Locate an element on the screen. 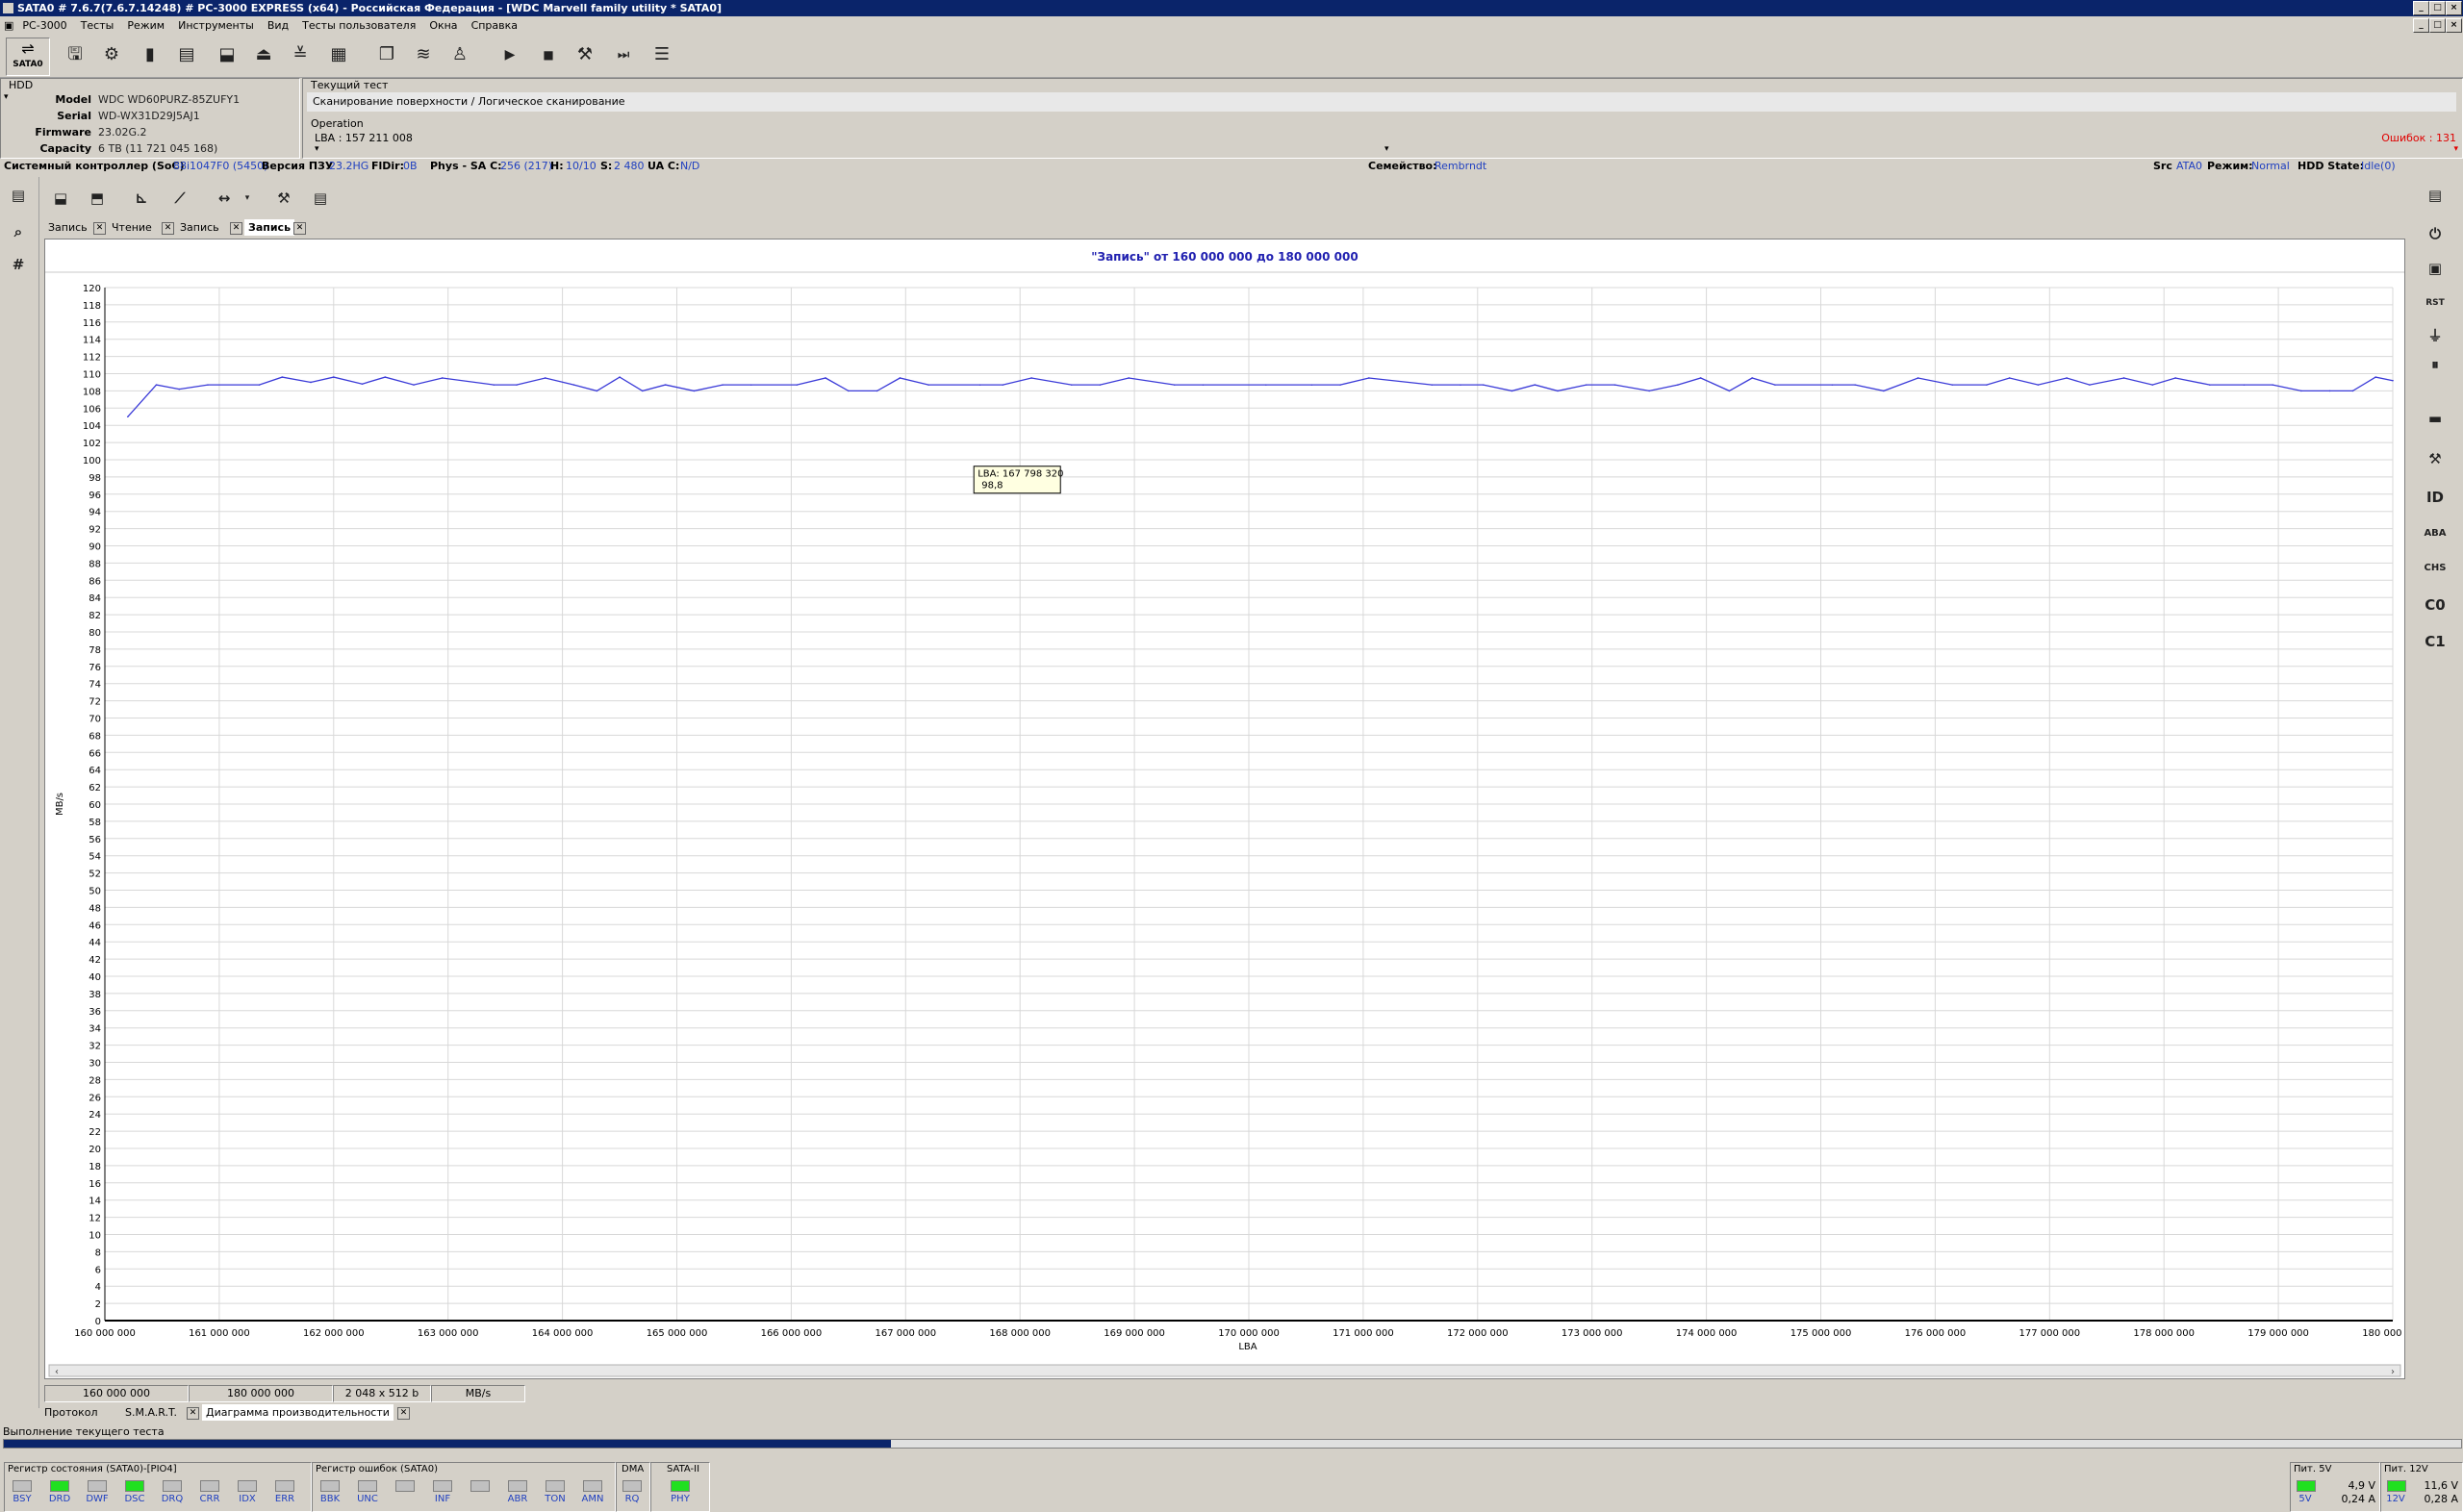  doc-tab-1: Запись is located at coordinates (67, 228).